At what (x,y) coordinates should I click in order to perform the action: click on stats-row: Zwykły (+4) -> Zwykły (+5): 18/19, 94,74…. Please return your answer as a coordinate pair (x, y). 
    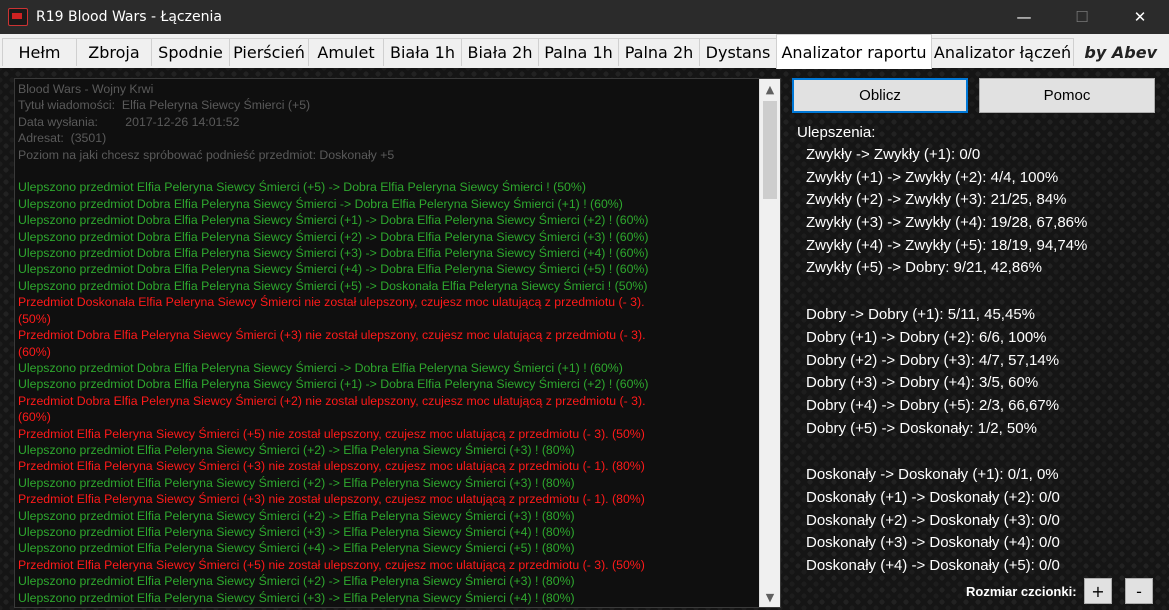
    Looking at the image, I should click on (947, 245).